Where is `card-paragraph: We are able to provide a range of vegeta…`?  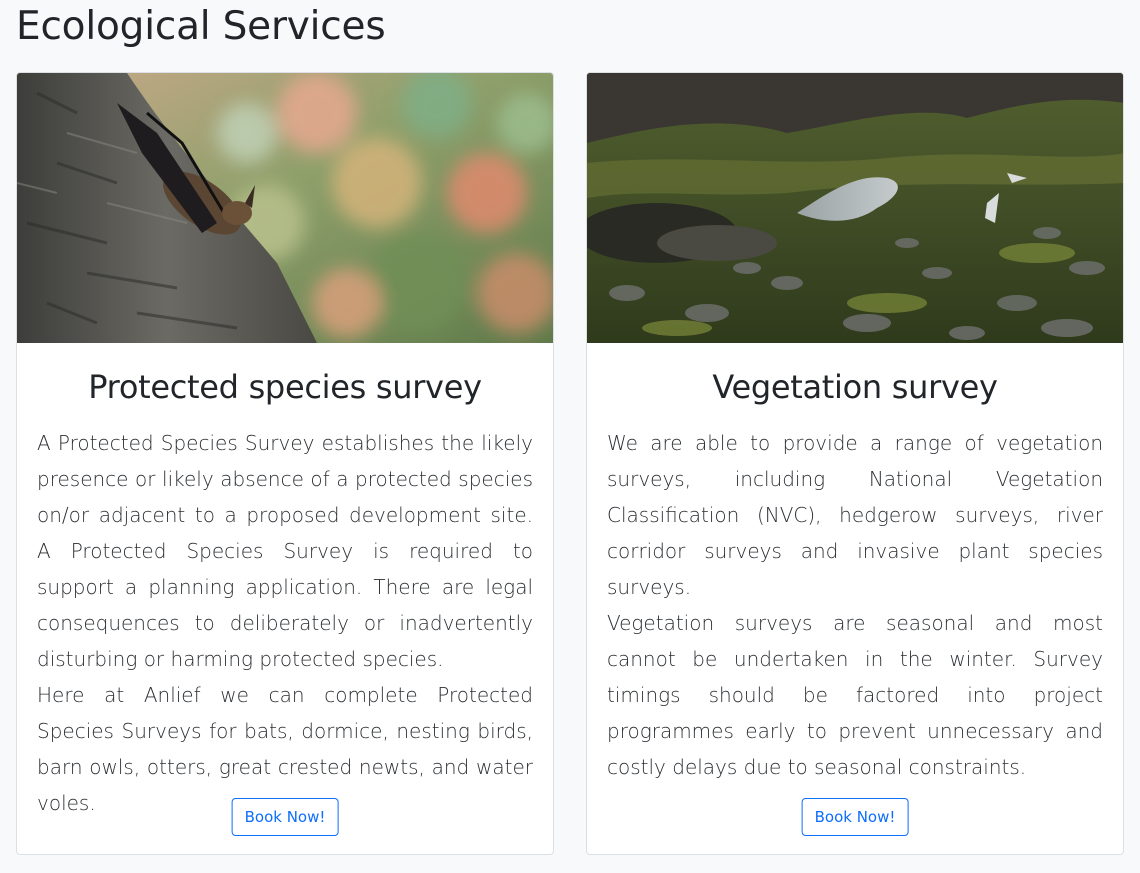 card-paragraph: We are able to provide a range of vegeta… is located at coordinates (855, 515).